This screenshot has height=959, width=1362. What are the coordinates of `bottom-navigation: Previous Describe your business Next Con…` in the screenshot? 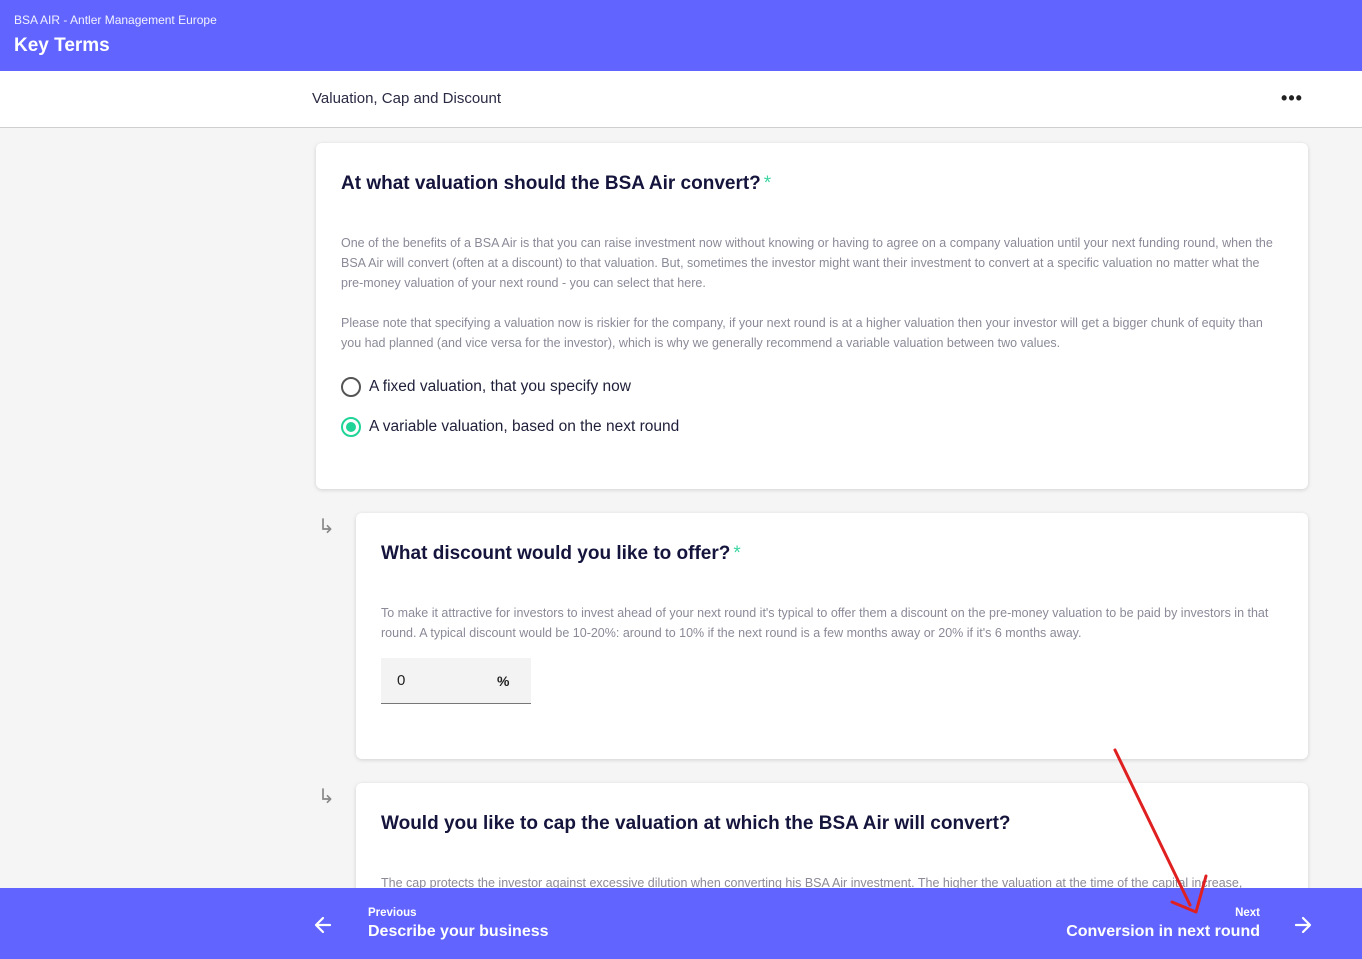 It's located at (681, 923).